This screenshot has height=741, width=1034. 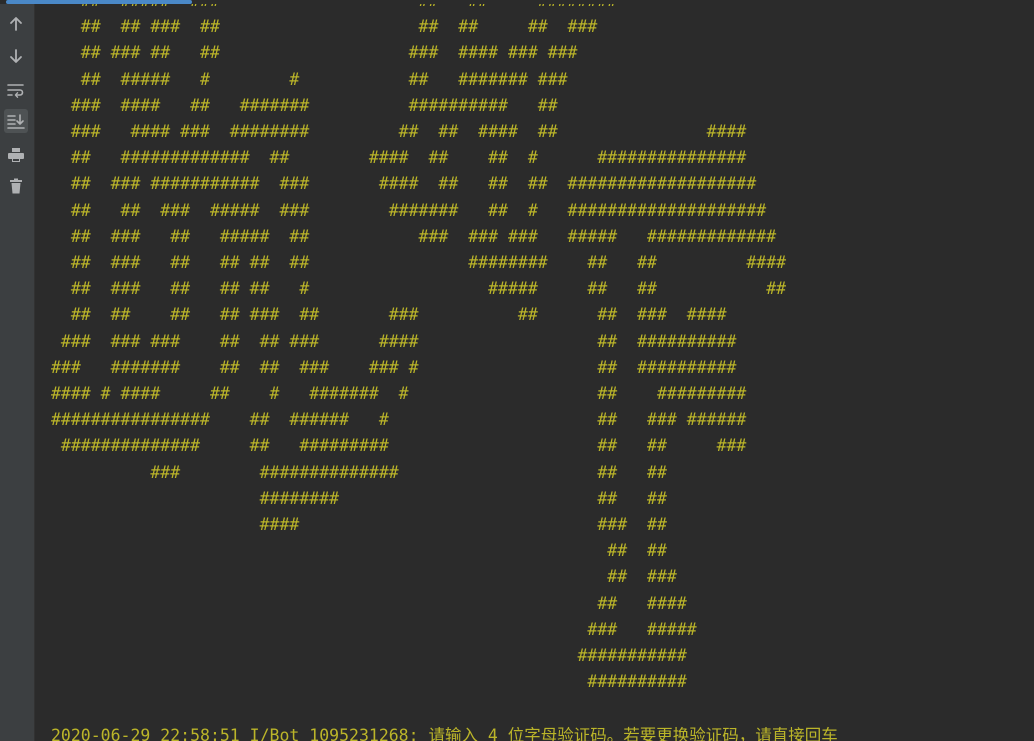 I want to click on soft-wrap-button, so click(x=16, y=90).